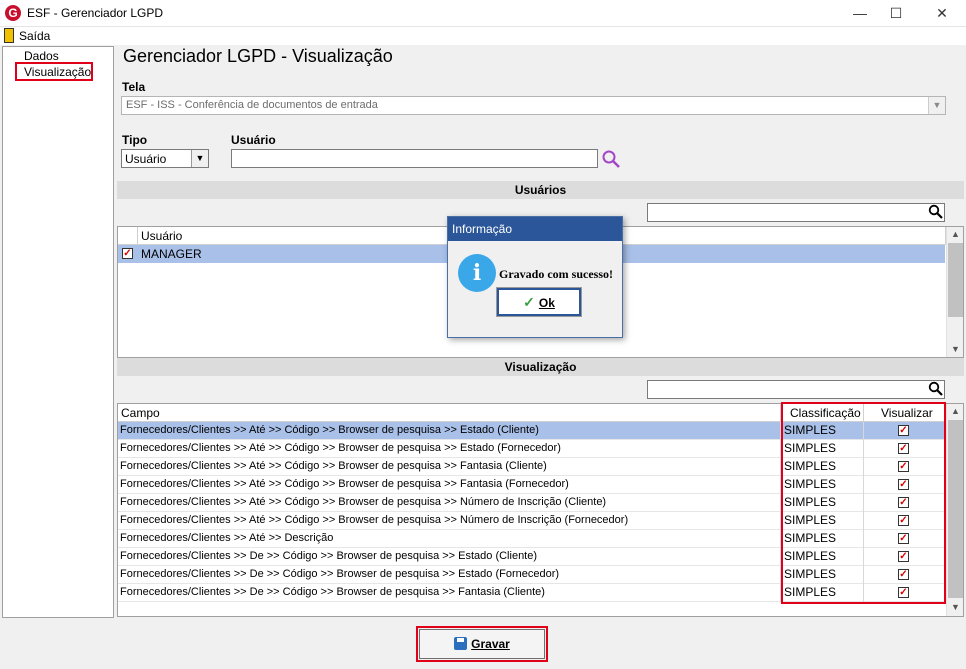 The image size is (966, 669). I want to click on dialog-title: Informação, so click(535, 229).